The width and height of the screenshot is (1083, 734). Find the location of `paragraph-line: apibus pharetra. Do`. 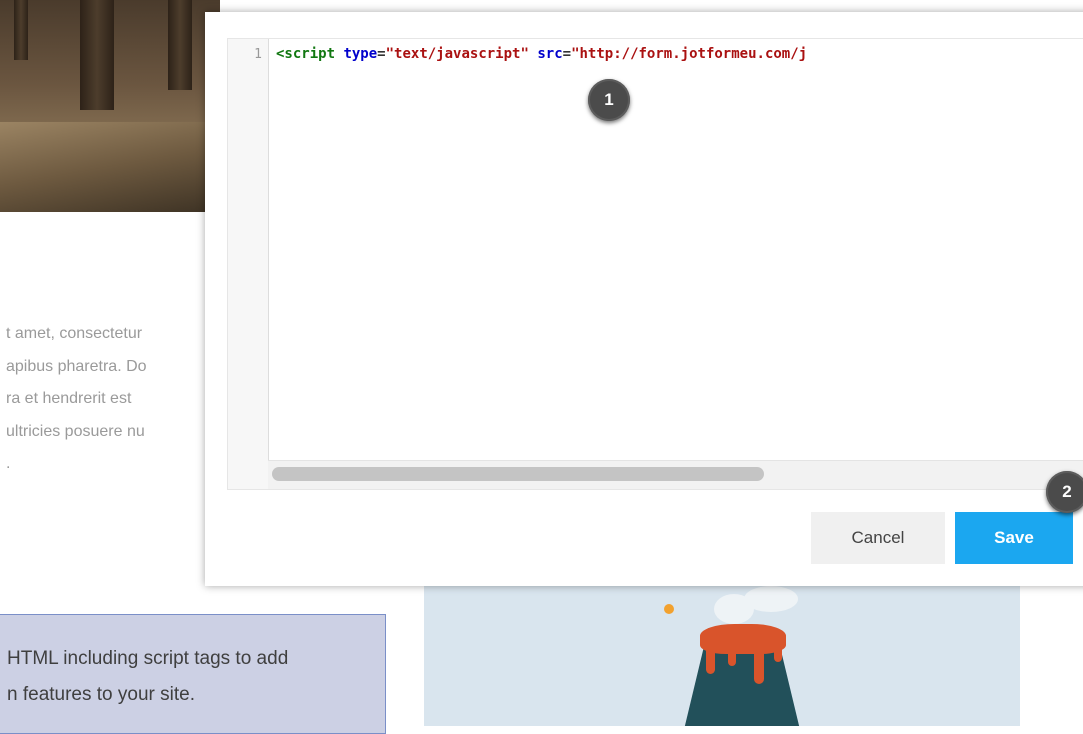

paragraph-line: apibus pharetra. Do is located at coordinates (76, 366).